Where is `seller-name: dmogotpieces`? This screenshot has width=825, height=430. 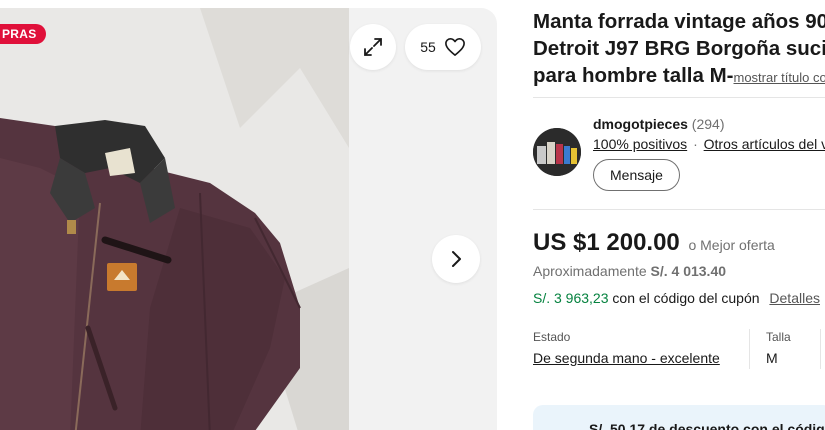 seller-name: dmogotpieces is located at coordinates (640, 124).